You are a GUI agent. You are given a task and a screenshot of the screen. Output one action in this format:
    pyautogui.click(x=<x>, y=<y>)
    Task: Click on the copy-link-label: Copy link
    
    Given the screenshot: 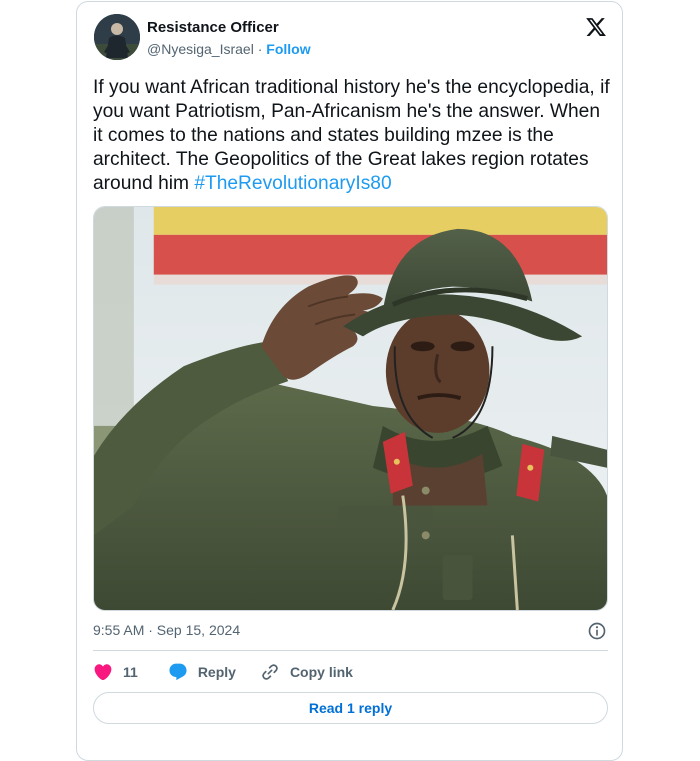 What is the action you would take?
    pyautogui.click(x=321, y=672)
    